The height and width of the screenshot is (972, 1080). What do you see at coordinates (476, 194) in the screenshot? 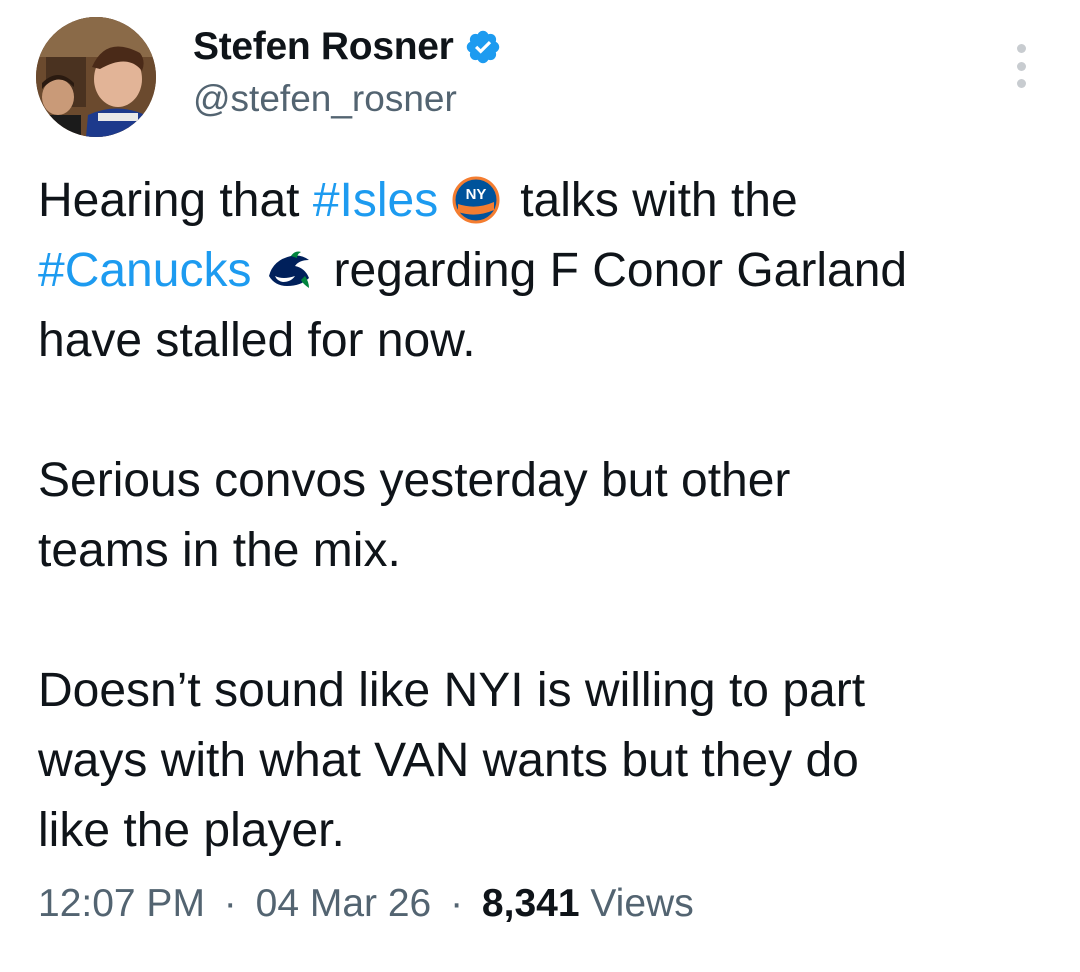
I see `svg-text: NY` at bounding box center [476, 194].